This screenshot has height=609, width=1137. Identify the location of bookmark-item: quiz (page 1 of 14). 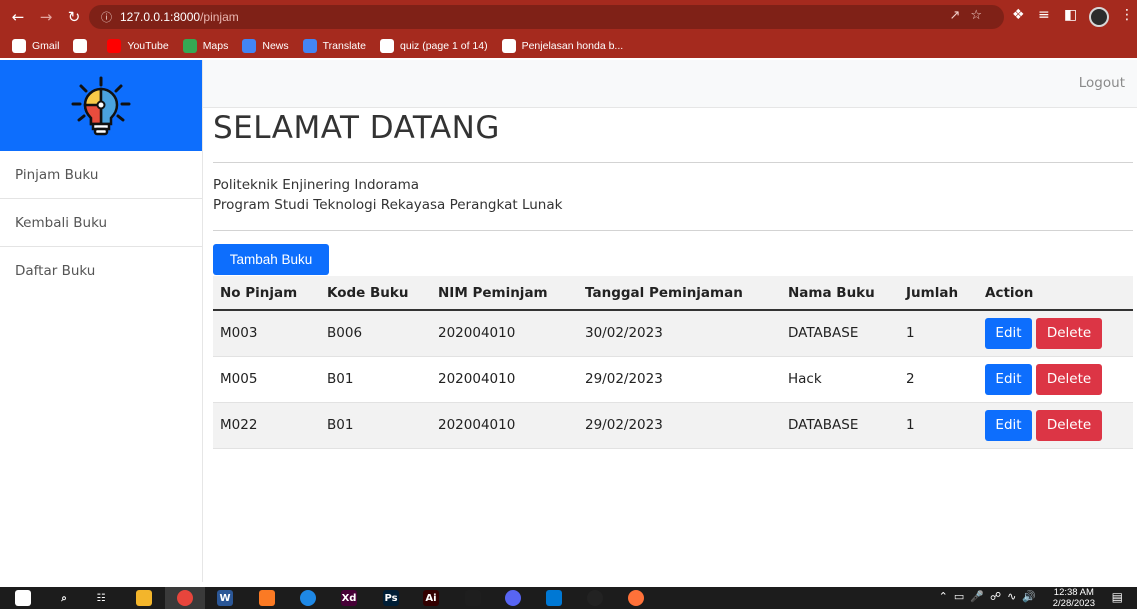
(434, 46).